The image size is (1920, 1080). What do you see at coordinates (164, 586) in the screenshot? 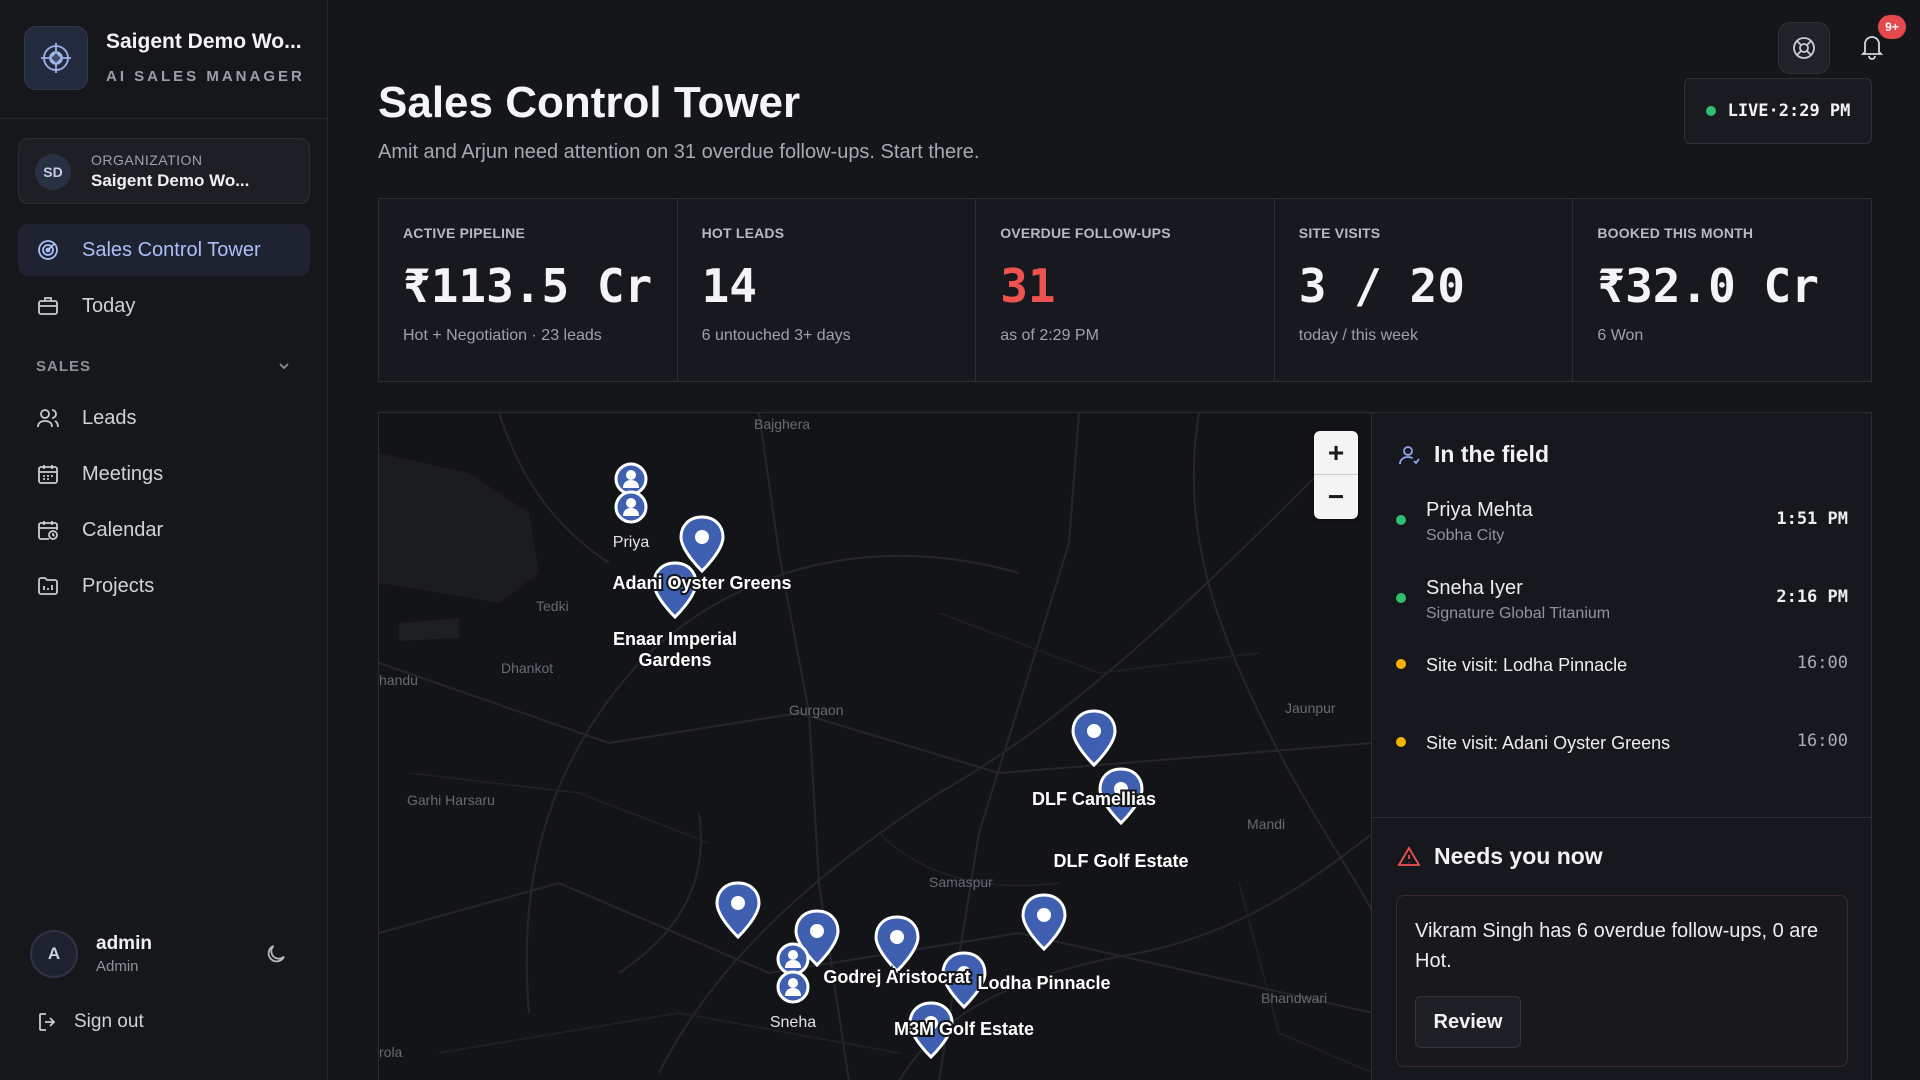
I see `sidebar-item-projects: Projects` at bounding box center [164, 586].